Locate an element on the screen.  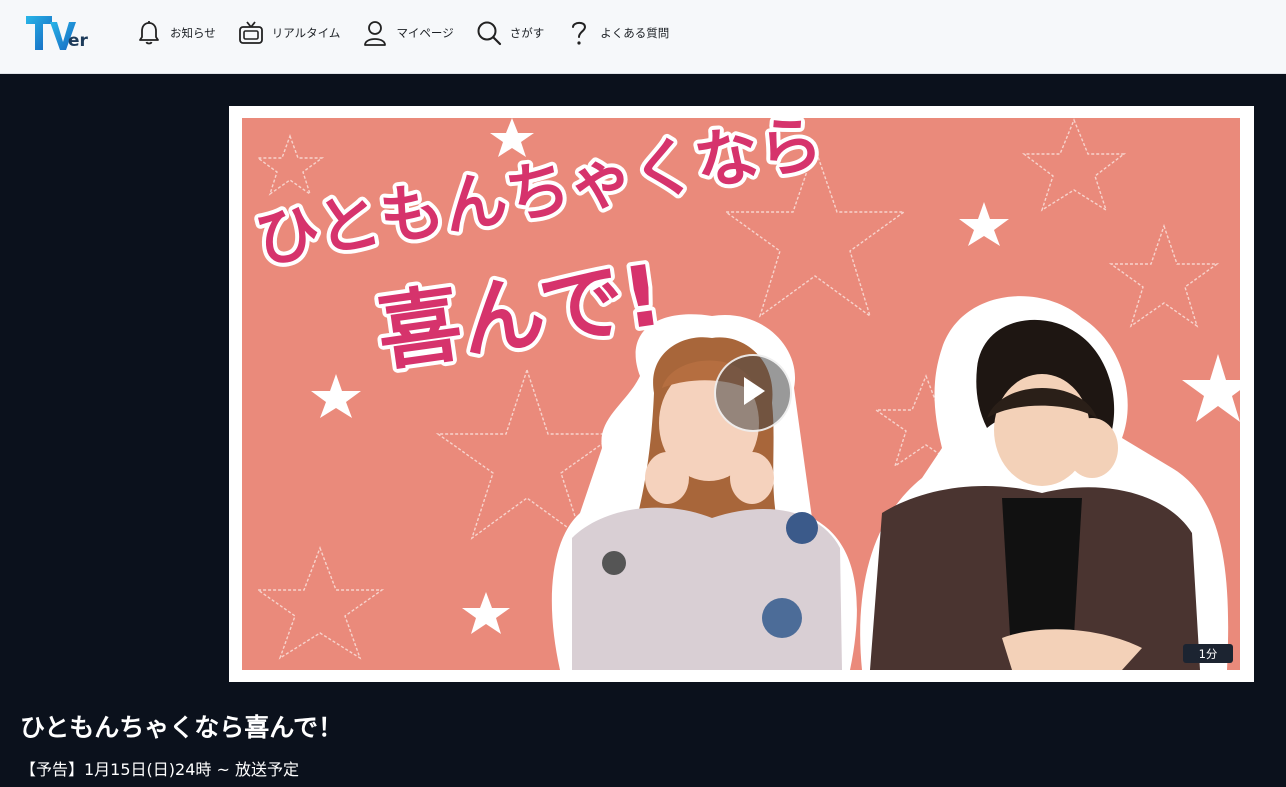
main-nav: お知らせ リアルタイム マイページ さがす よくある質問 is located at coordinates (413, 33).